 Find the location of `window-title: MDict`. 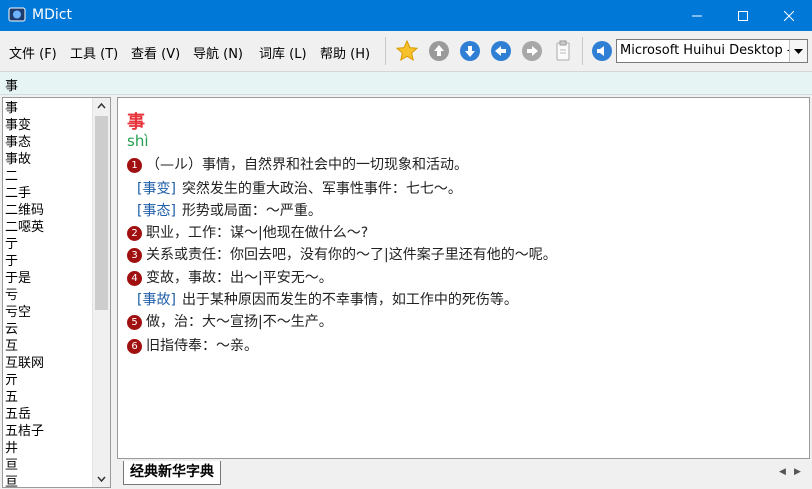

window-title: MDict is located at coordinates (52, 15).